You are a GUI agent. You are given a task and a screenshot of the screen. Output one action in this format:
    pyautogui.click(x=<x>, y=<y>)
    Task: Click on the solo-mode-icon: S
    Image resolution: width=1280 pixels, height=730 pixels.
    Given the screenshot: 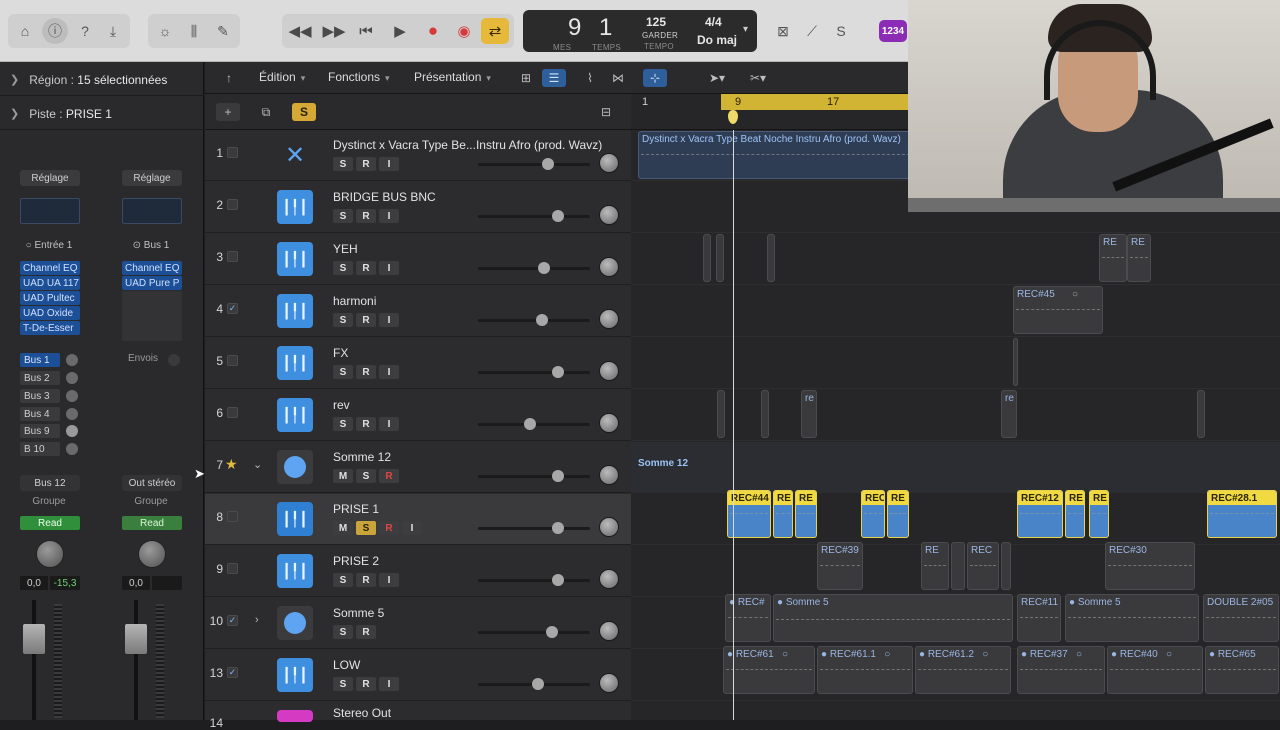 What is the action you would take?
    pyautogui.click(x=841, y=31)
    